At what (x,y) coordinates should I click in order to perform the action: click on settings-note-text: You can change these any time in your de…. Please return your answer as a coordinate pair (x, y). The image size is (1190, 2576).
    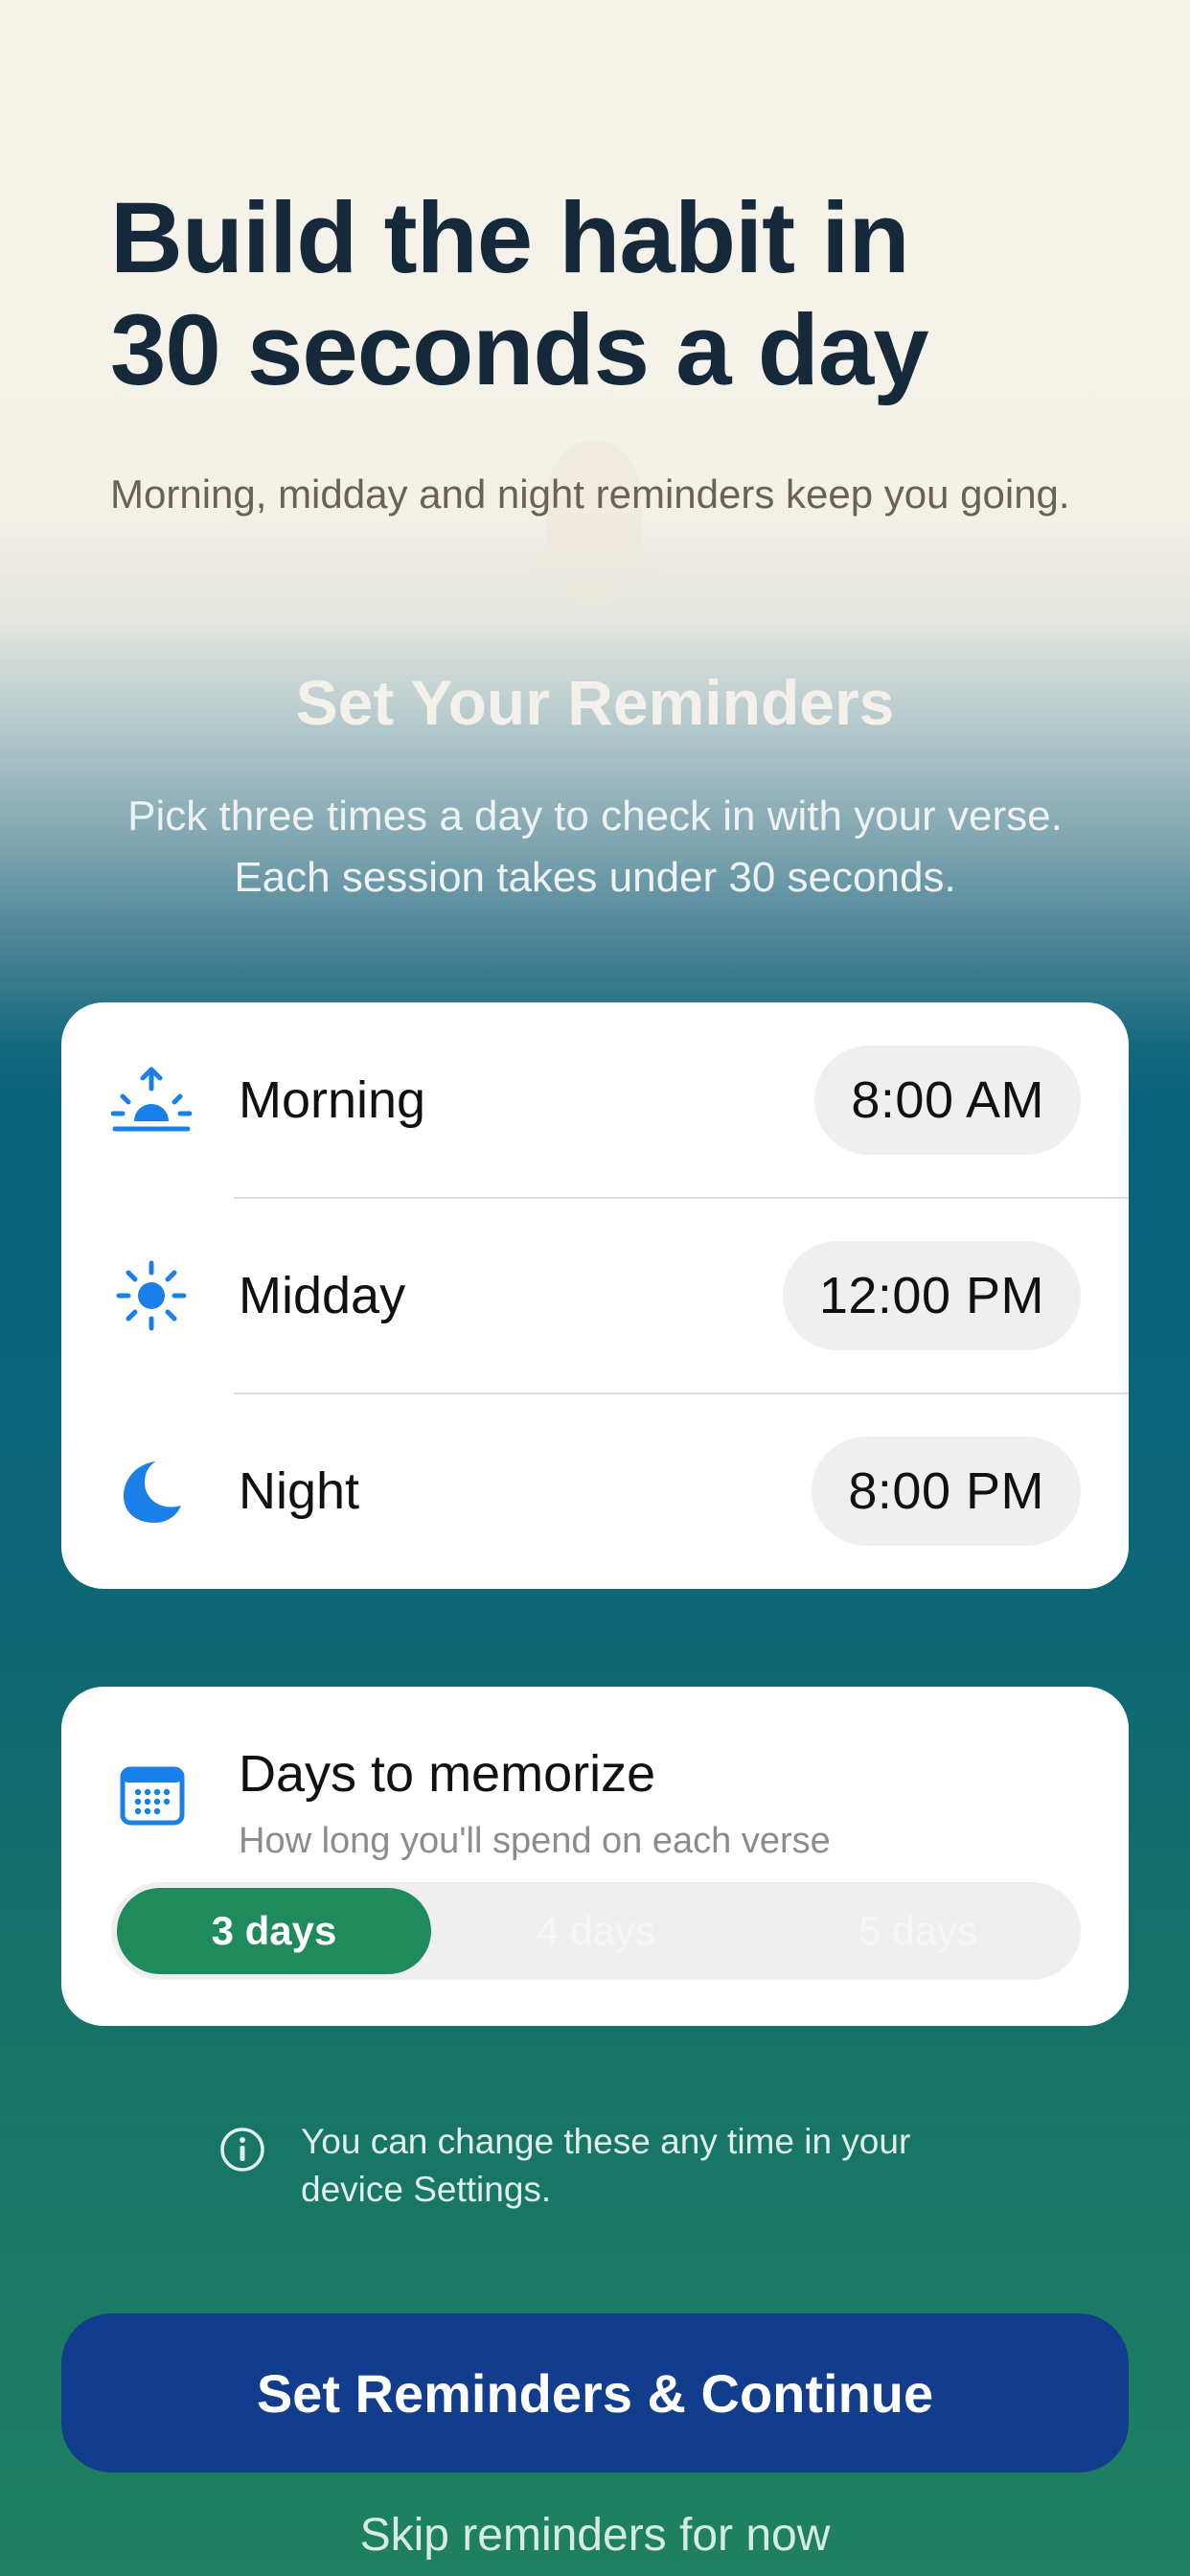
    Looking at the image, I should click on (665, 2166).